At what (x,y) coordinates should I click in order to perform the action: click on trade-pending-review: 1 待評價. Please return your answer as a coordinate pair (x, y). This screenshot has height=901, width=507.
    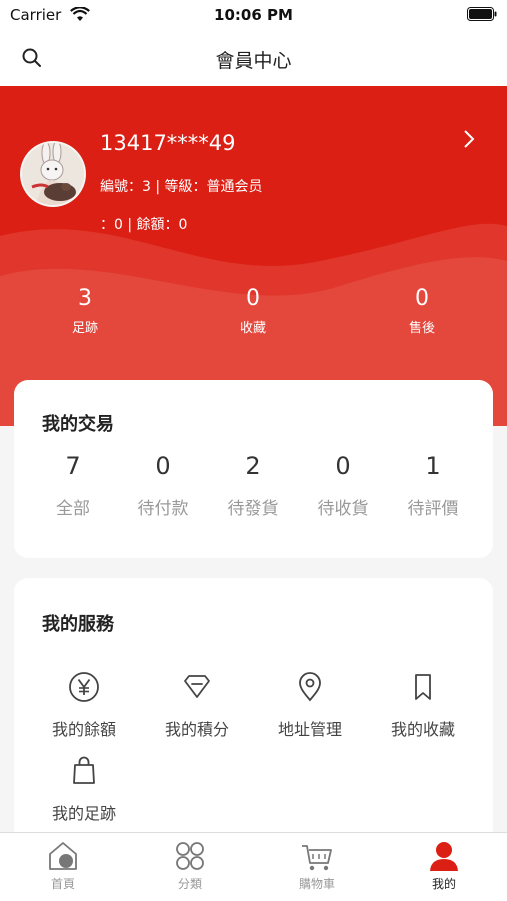
    Looking at the image, I should click on (433, 485).